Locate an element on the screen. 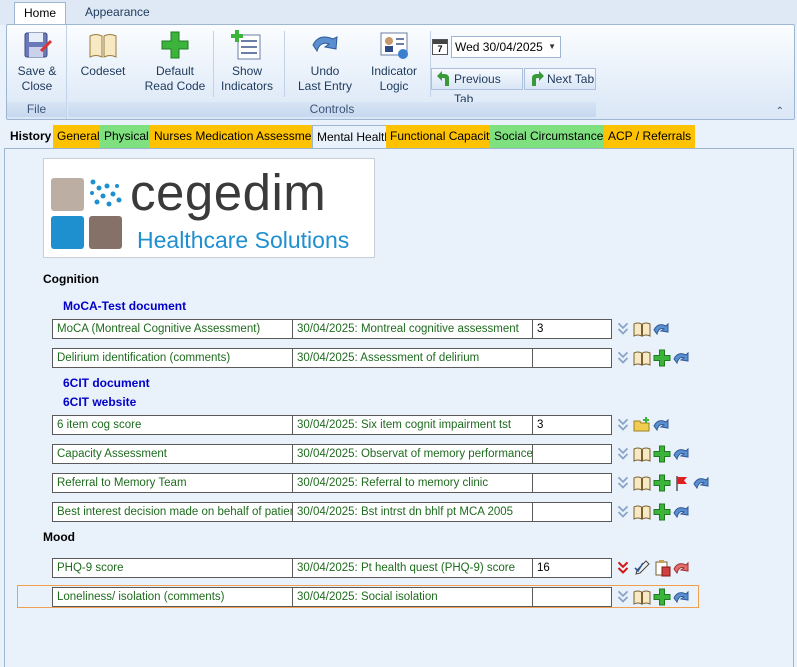 The height and width of the screenshot is (667, 797). green-plus-icon is located at coordinates (175, 45).